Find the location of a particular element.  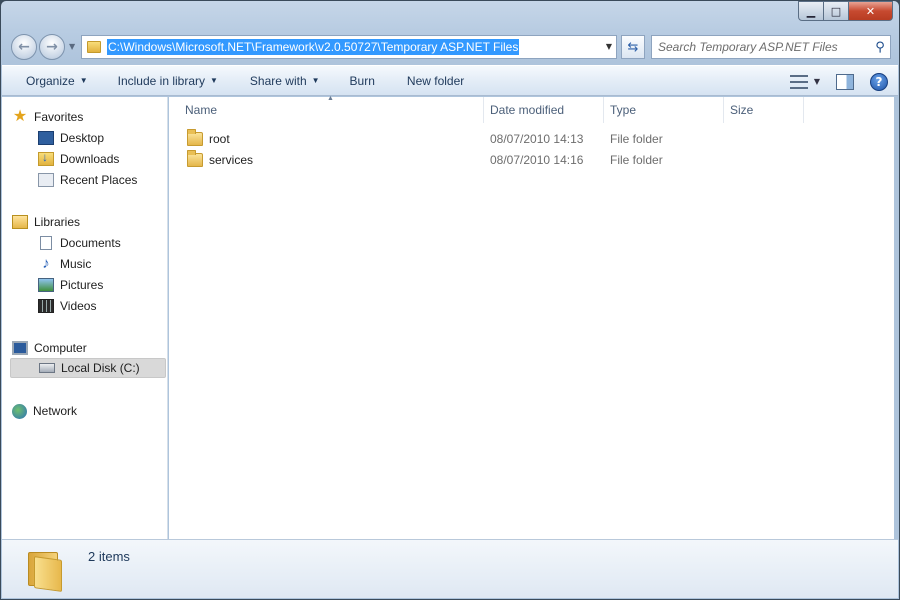

nav-documents-label: Documents is located at coordinates (90, 243).